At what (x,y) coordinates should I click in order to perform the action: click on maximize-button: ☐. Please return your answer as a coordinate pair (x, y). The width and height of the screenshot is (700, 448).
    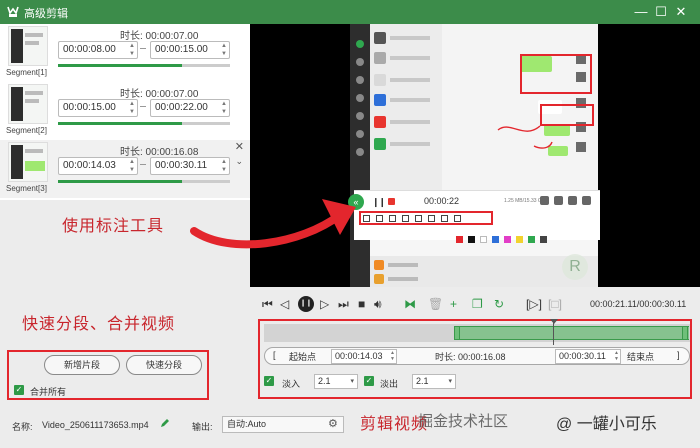
    Looking at the image, I should click on (661, 12).